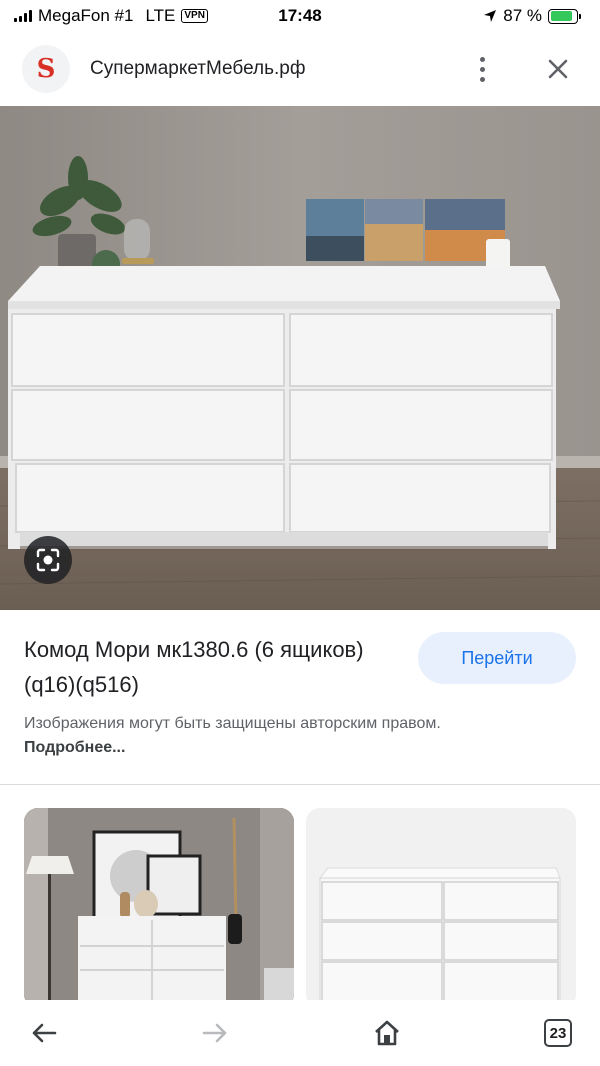 The height and width of the screenshot is (1066, 600). I want to click on site-logo: S, so click(46, 69).